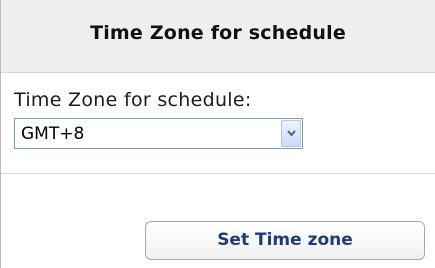 This screenshot has width=435, height=268. Describe the element at coordinates (158, 133) in the screenshot. I see `timezone-select: GMT+8` at that location.